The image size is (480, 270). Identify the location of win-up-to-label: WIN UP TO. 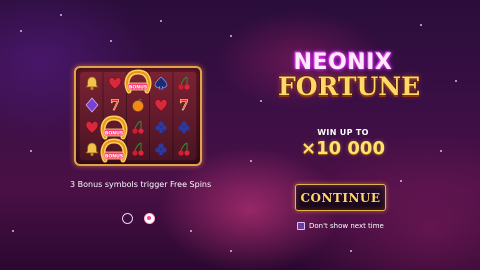
(343, 132).